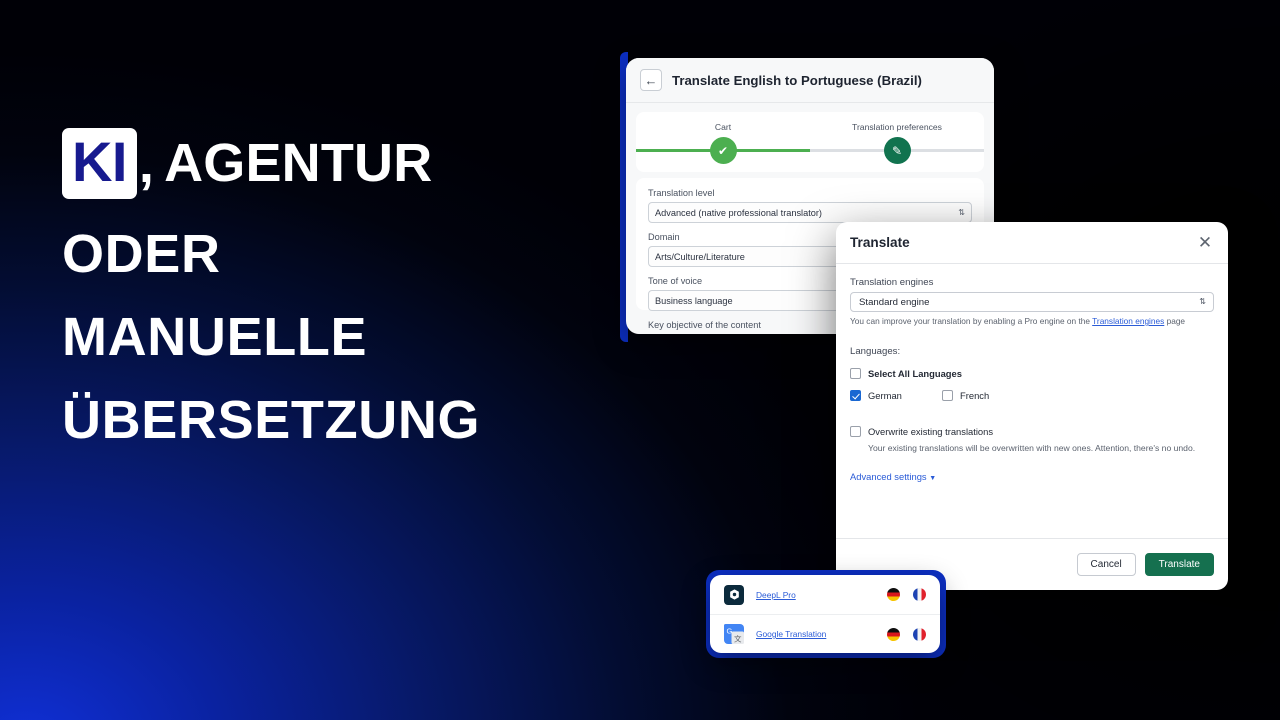 The image size is (1280, 720). What do you see at coordinates (821, 634) in the screenshot?
I see `engine-name-google: Google Translation` at bounding box center [821, 634].